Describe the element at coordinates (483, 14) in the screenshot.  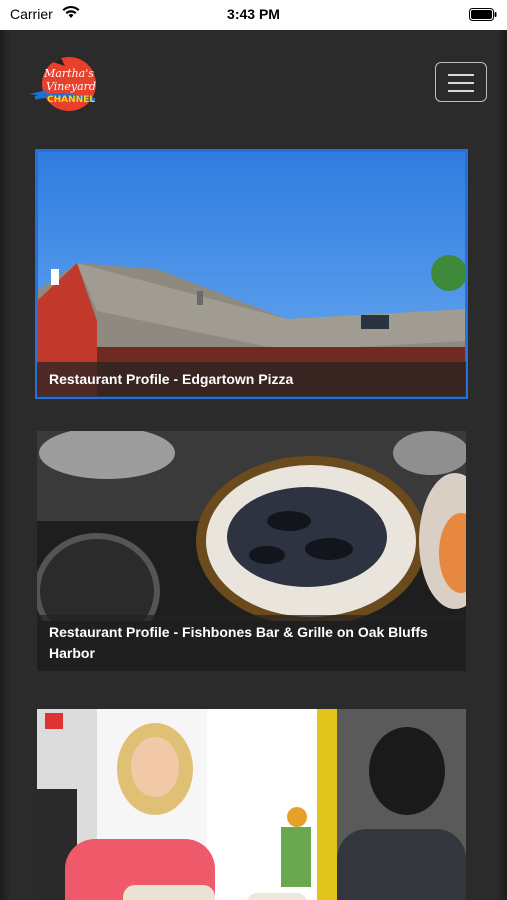
I see `battery-icon` at that location.